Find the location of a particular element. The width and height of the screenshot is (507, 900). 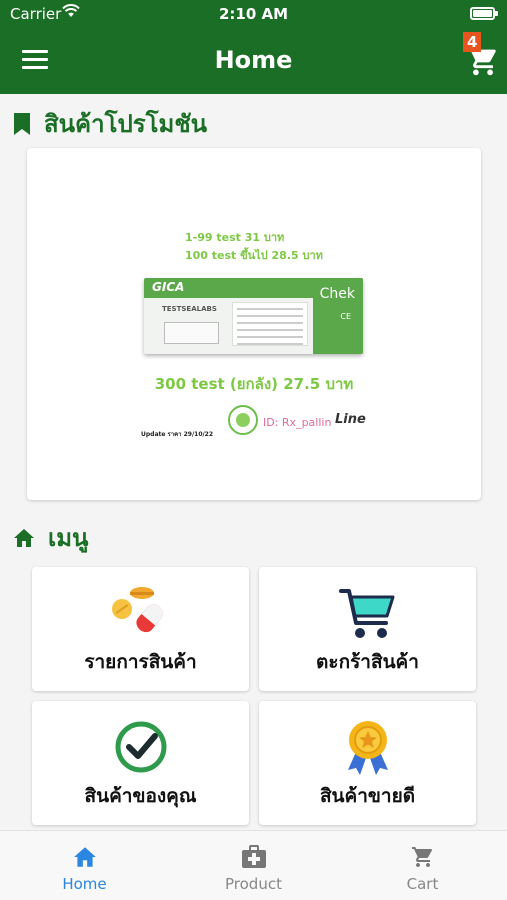

shopping-cart-icon is located at coordinates (366, 613).